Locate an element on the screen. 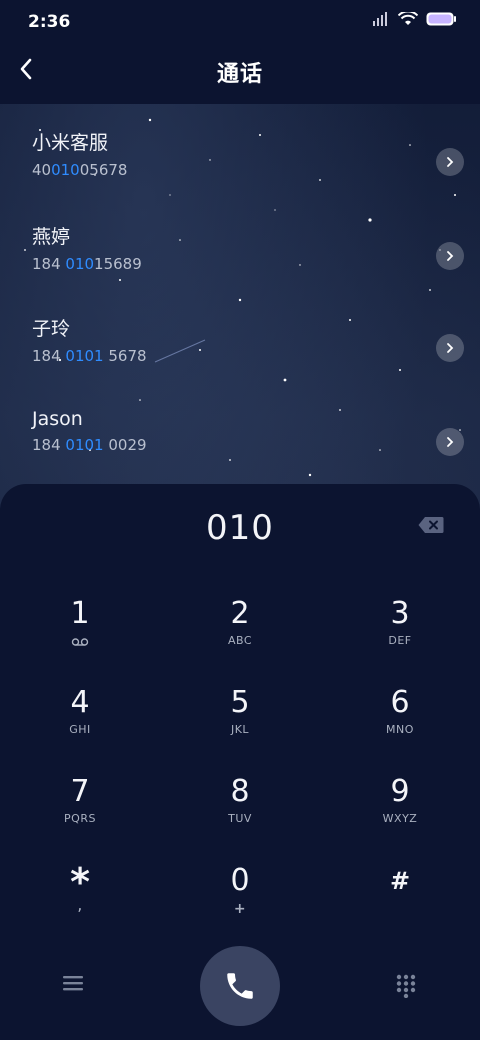 The width and height of the screenshot is (480, 1040). key-2: 2 ABC is located at coordinates (240, 636).